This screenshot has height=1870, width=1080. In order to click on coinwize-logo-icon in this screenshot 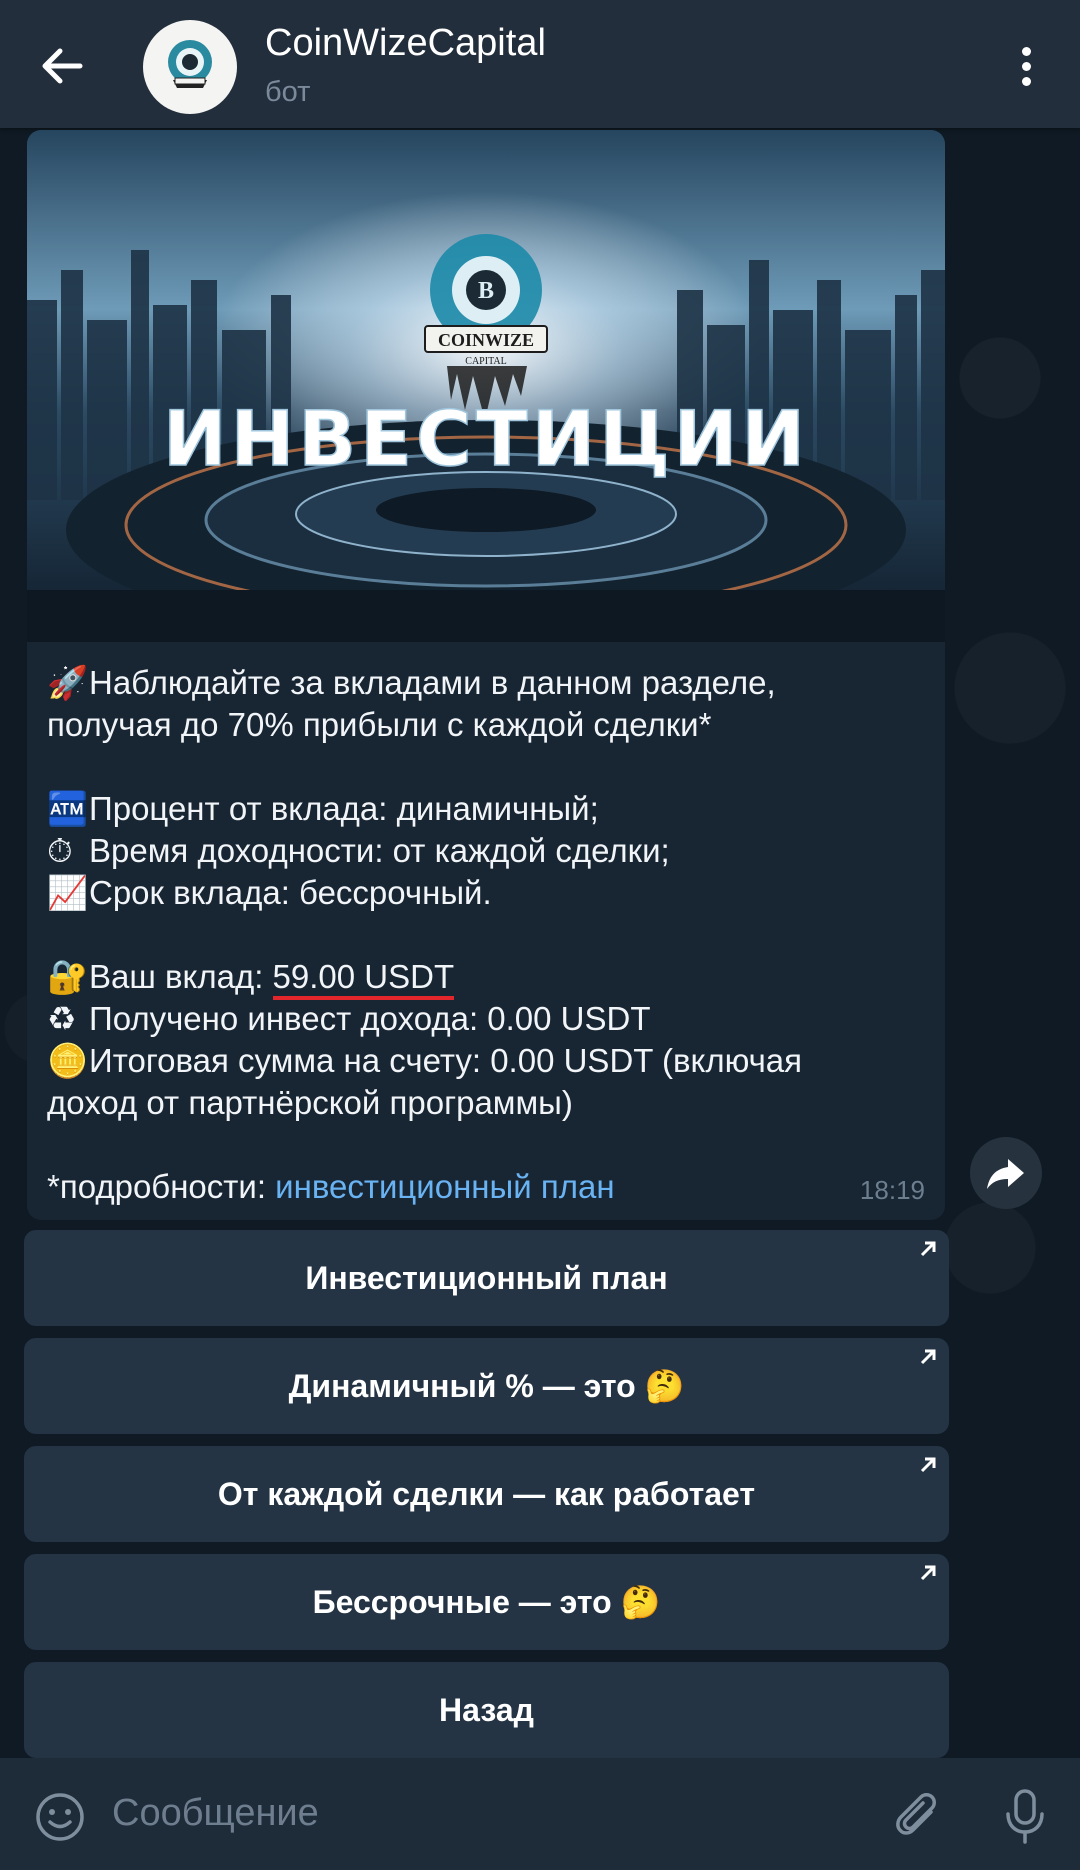, I will do `click(190, 64)`.